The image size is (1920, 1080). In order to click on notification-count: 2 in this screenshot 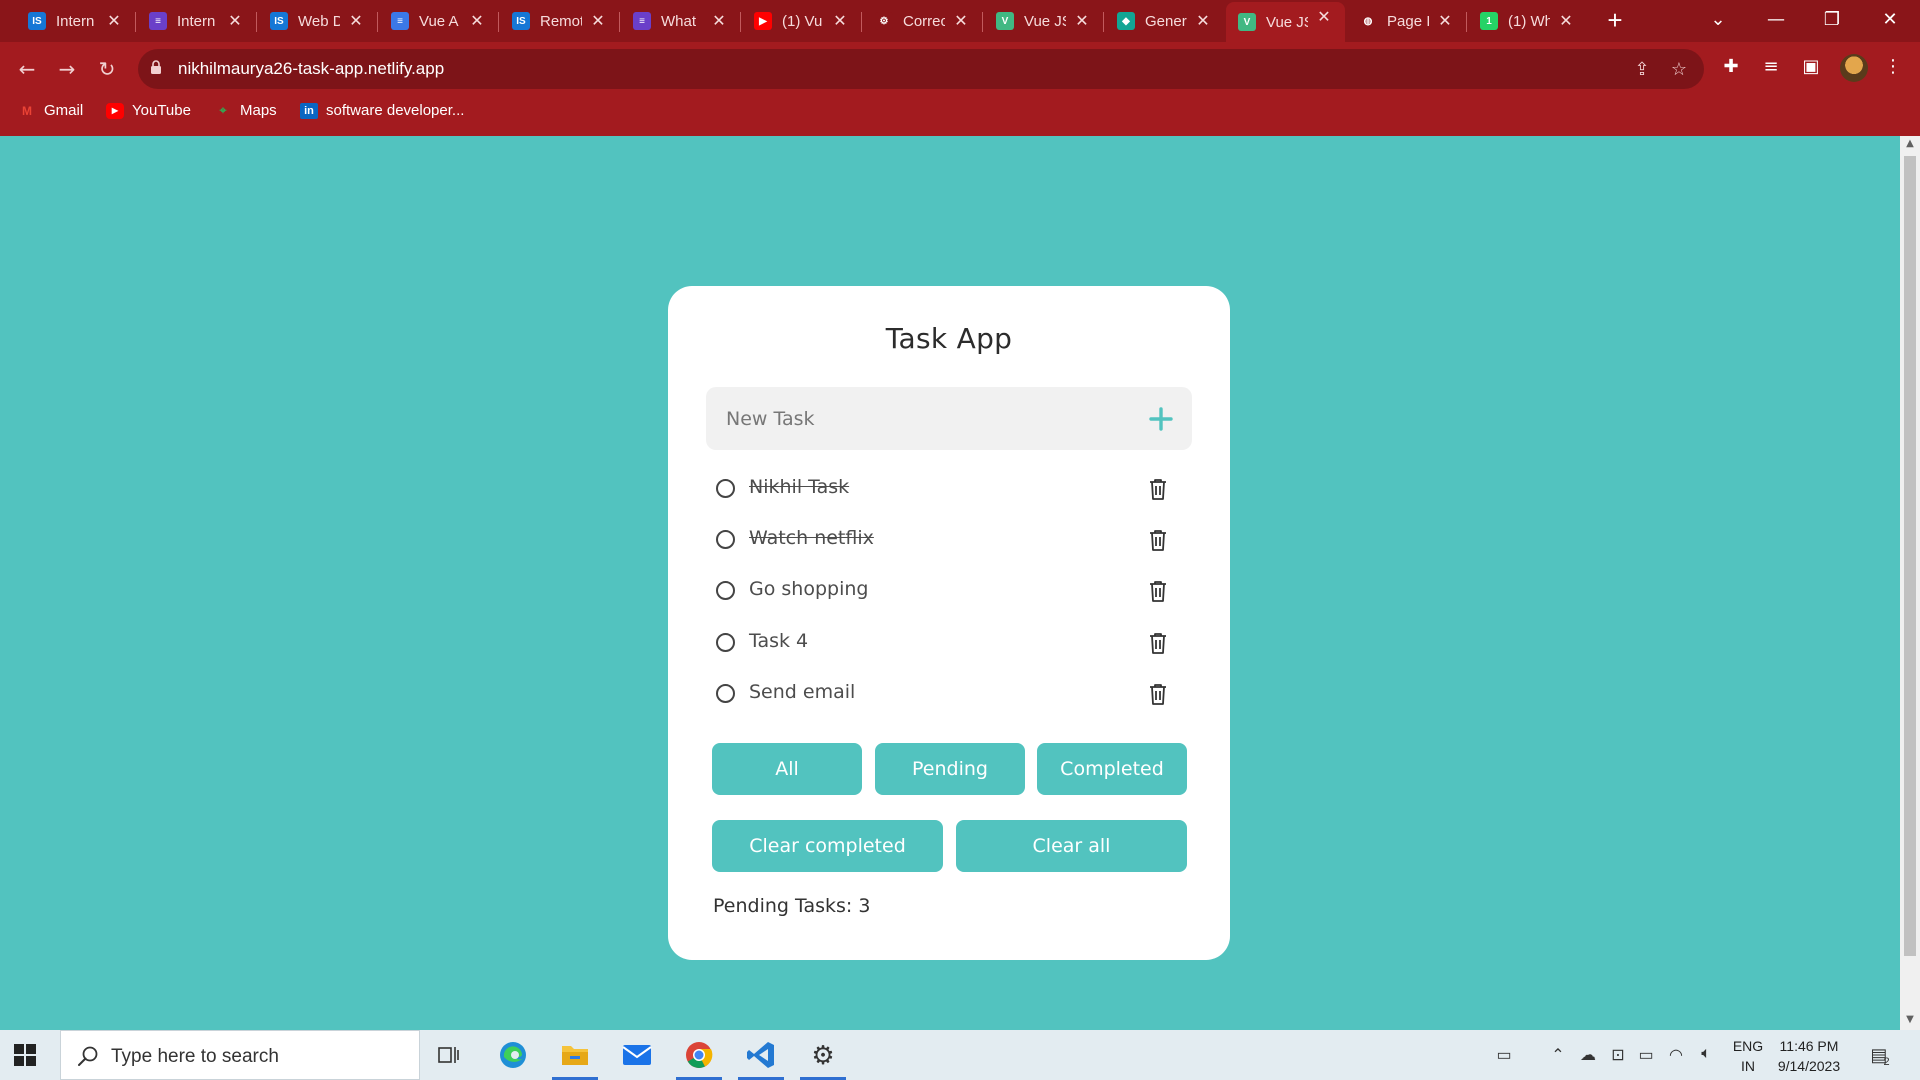, I will do `click(1886, 1062)`.